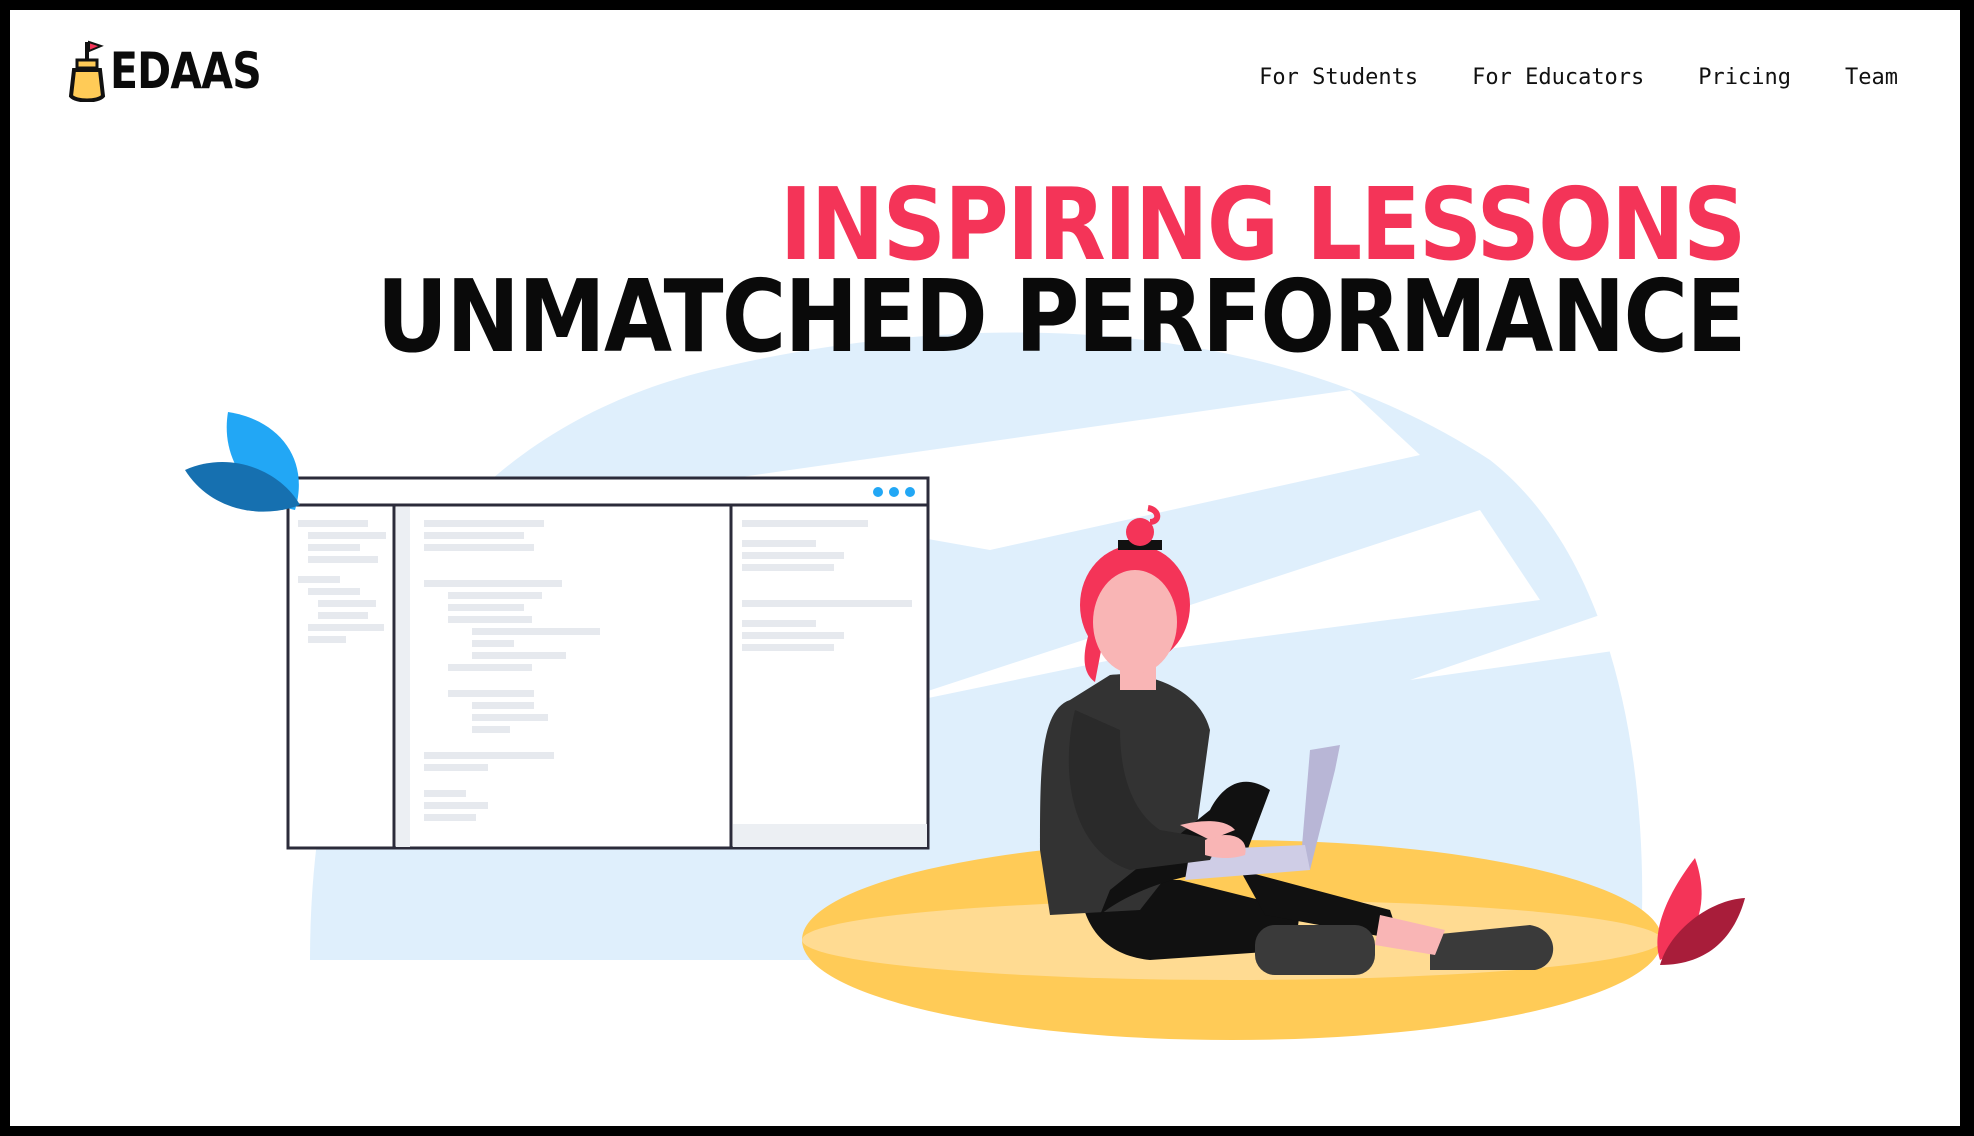 Image resolution: width=1974 pixels, height=1136 pixels. What do you see at coordinates (1701, 911) in the screenshot?
I see `red-leaf-icon` at bounding box center [1701, 911].